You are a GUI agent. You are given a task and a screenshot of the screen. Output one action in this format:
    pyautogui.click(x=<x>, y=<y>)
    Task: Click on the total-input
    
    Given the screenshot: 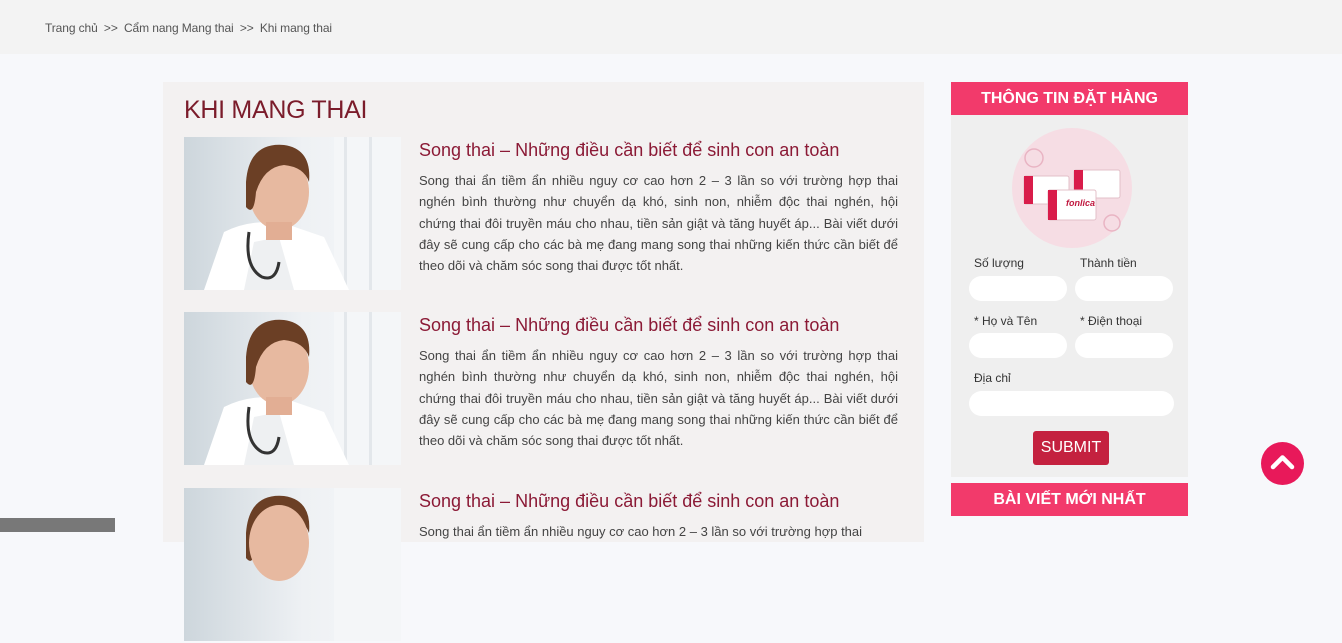 What is the action you would take?
    pyautogui.click(x=1124, y=288)
    